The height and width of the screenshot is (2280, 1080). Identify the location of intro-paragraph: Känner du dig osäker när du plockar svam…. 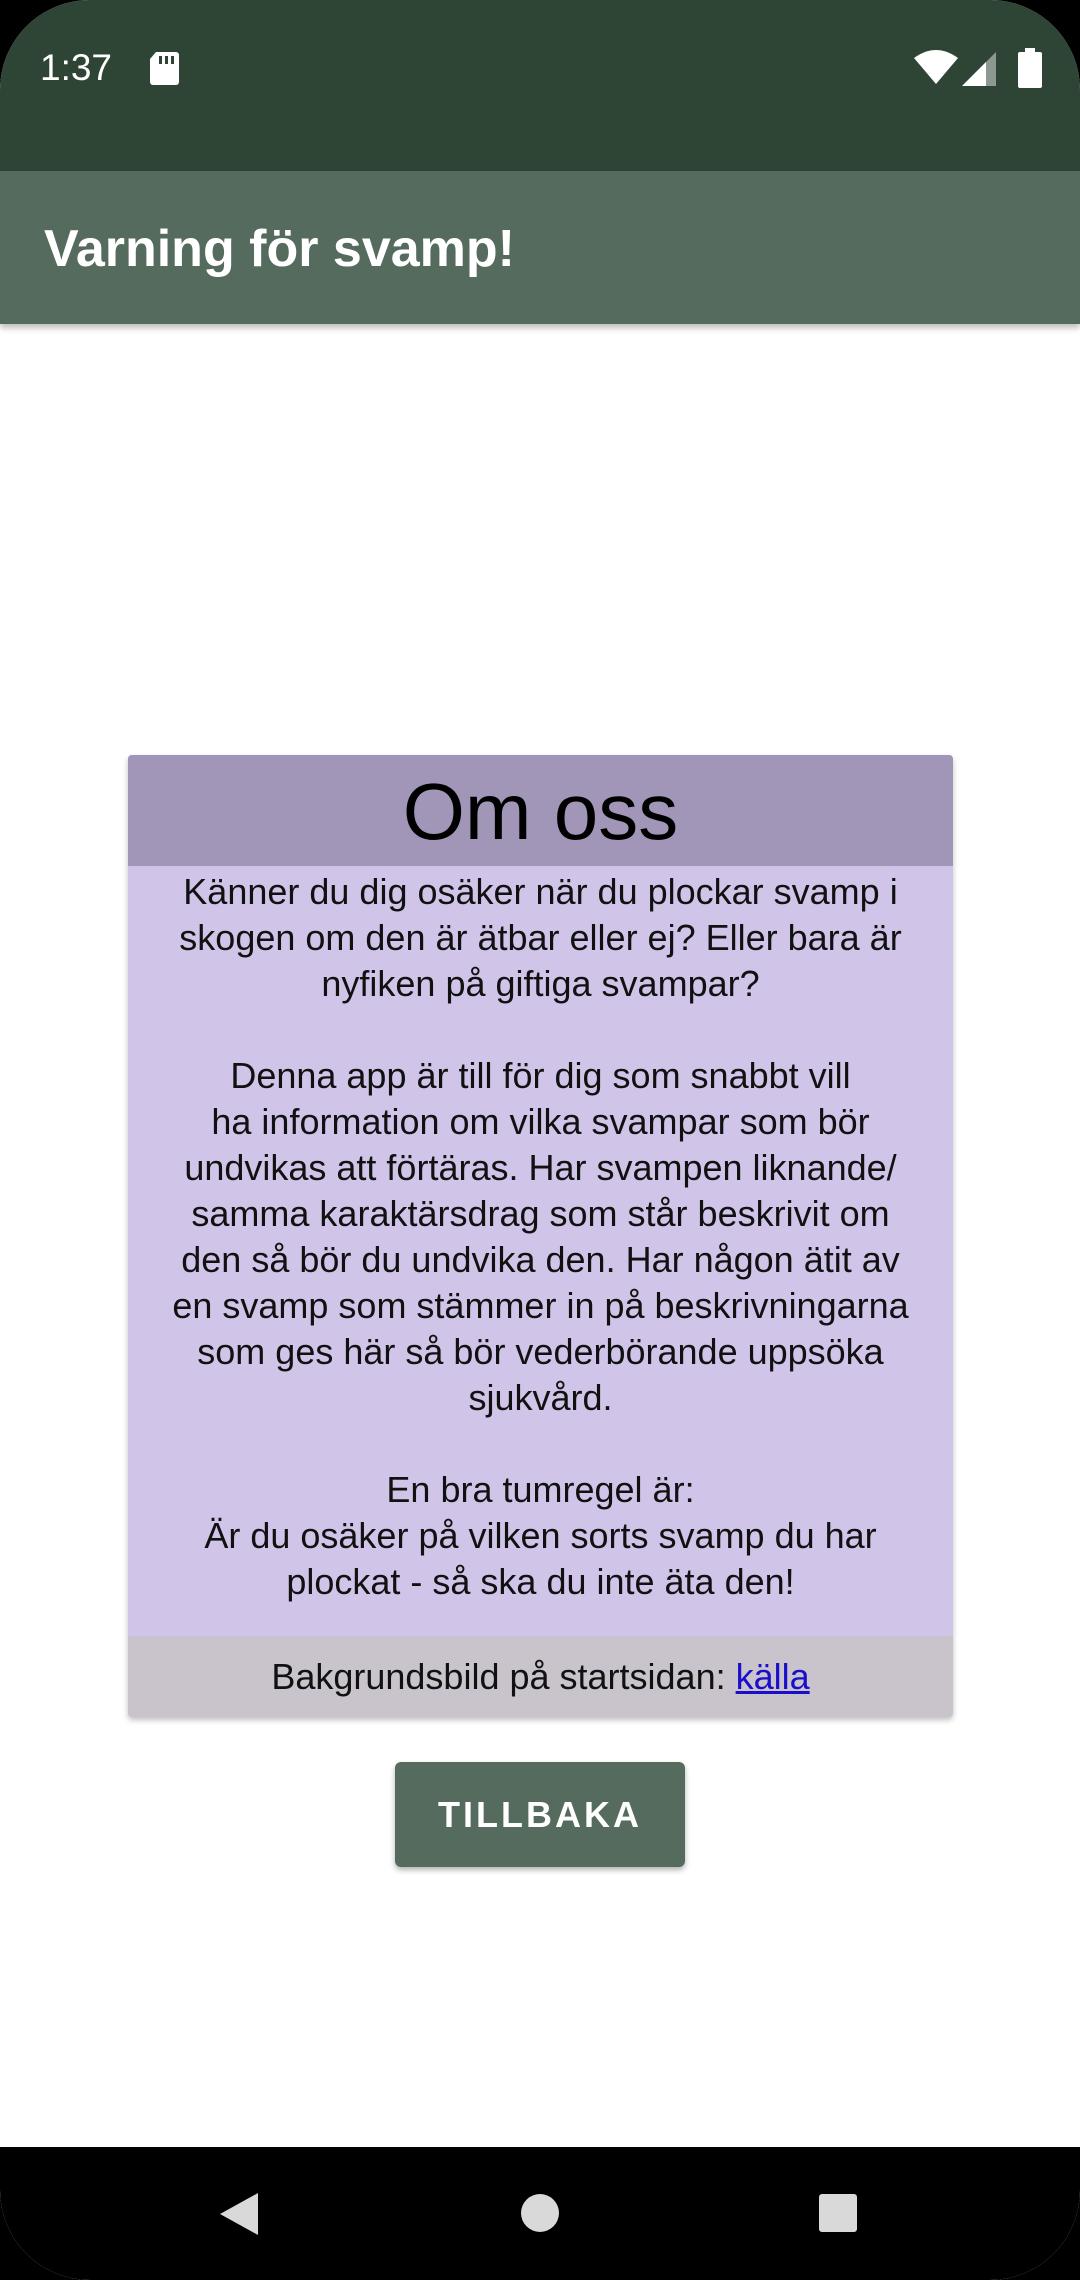
(540, 937).